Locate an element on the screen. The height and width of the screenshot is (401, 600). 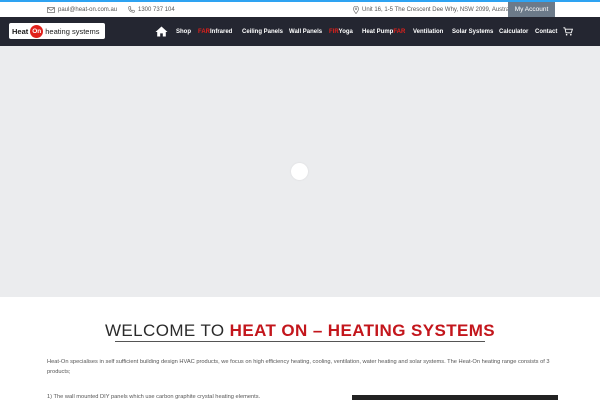
nav-item-calculator: Calculator is located at coordinates (513, 31).